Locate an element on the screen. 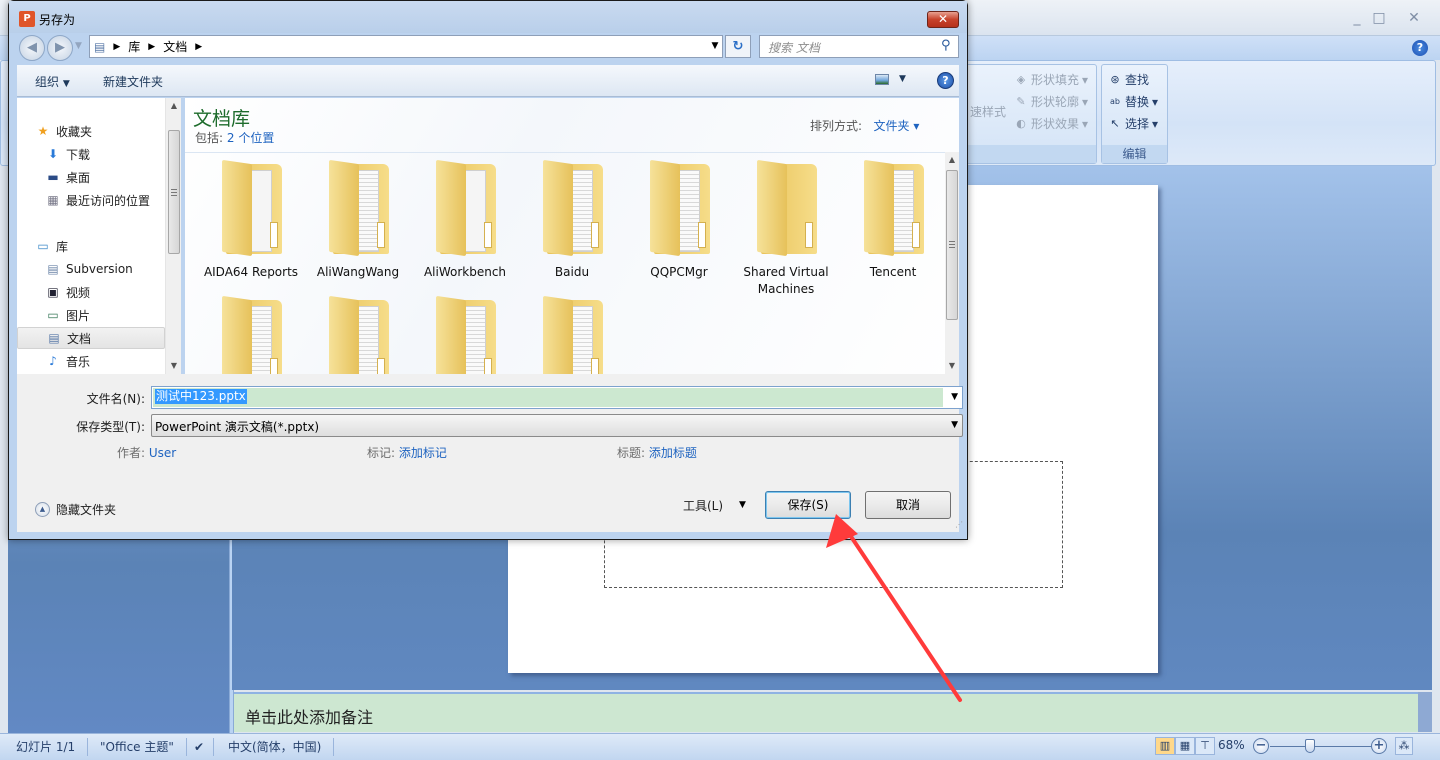 The width and height of the screenshot is (1440, 760). resize-grip-icon: ⋰ is located at coordinates (959, 524).